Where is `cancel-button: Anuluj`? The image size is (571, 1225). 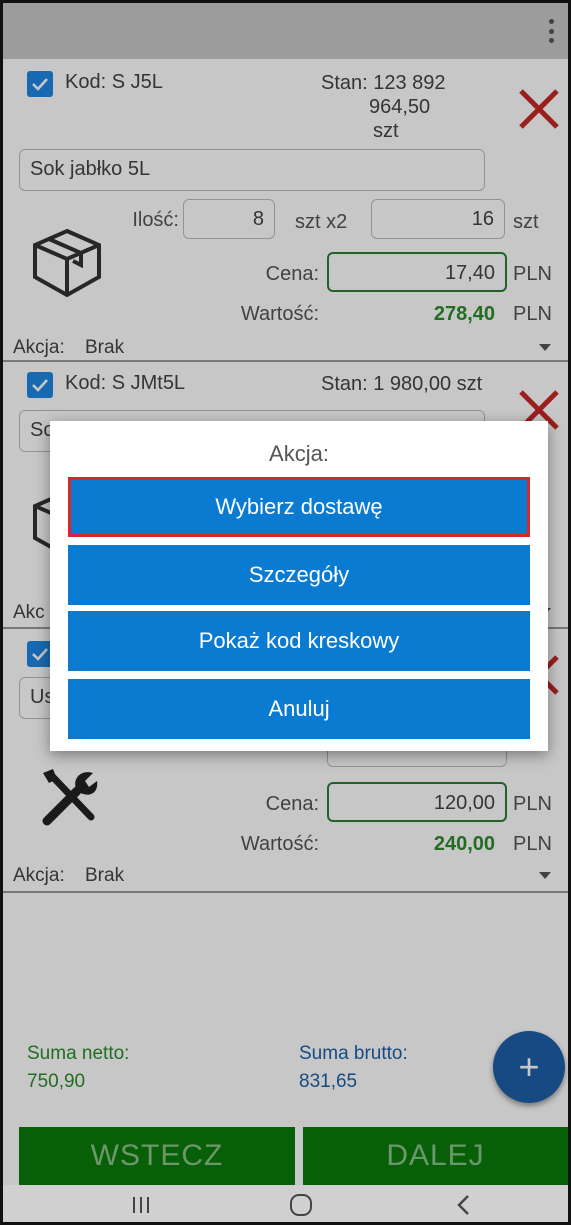
cancel-button: Anuluj is located at coordinates (299, 709).